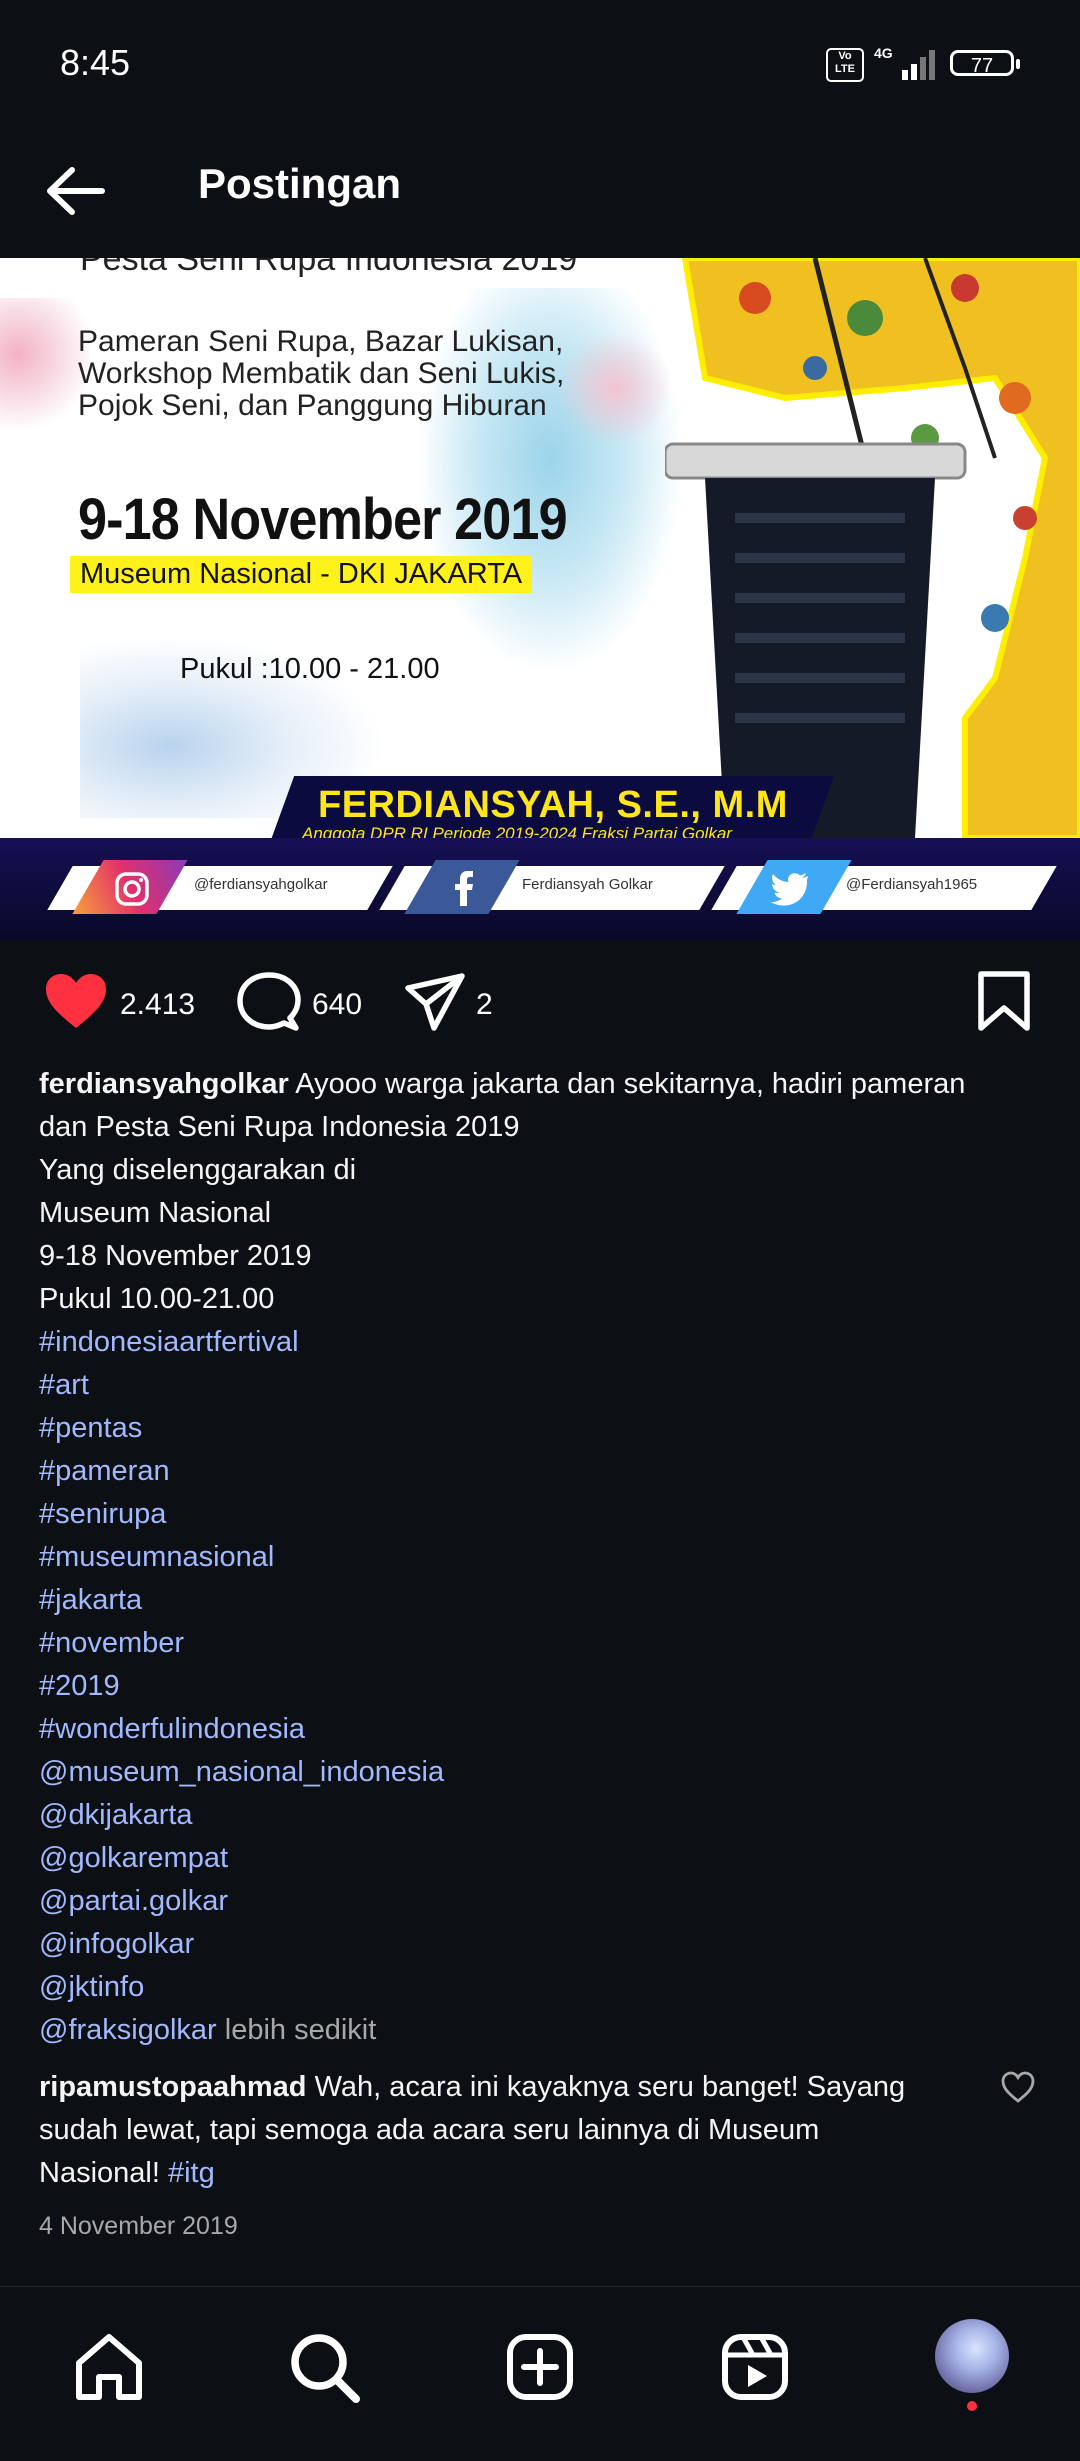 The height and width of the screenshot is (2461, 1080). Describe the element at coordinates (164, 1084) in the screenshot. I see `caption-username: ferdiansyahgolkar` at that location.